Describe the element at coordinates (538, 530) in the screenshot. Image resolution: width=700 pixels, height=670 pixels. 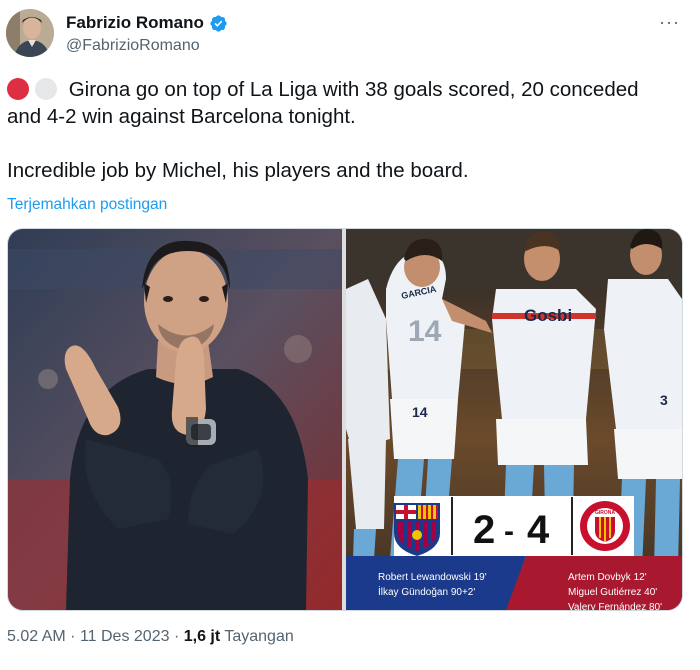
I see `away-score-text: 4` at that location.